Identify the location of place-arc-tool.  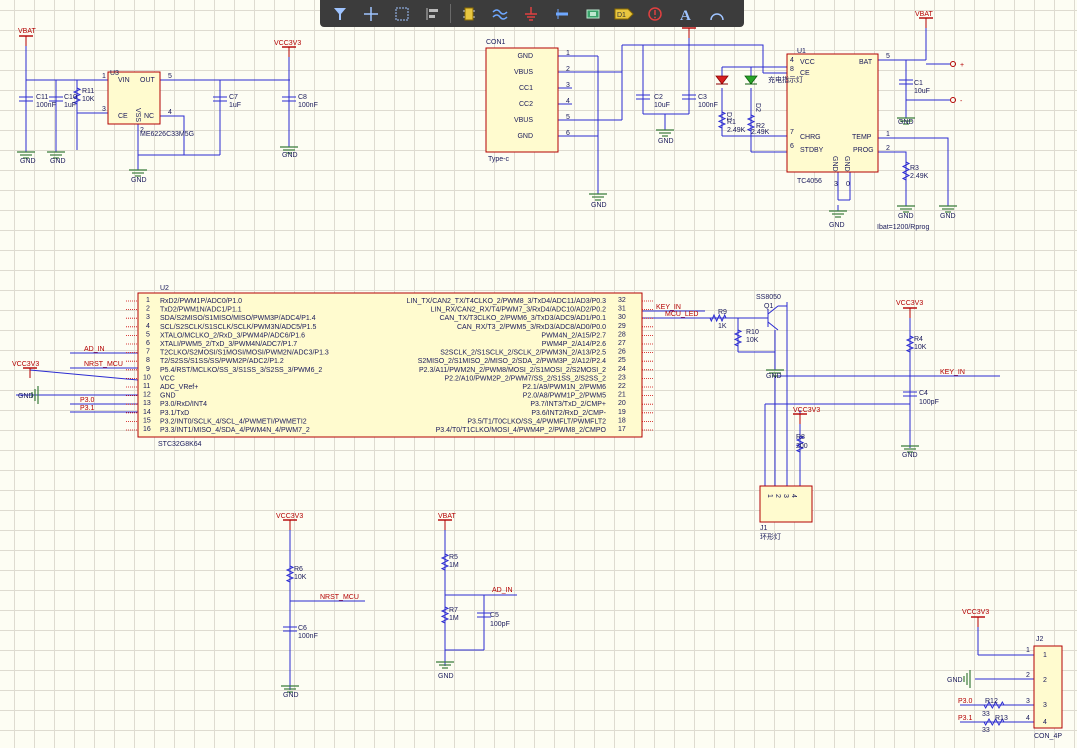
(716, 13).